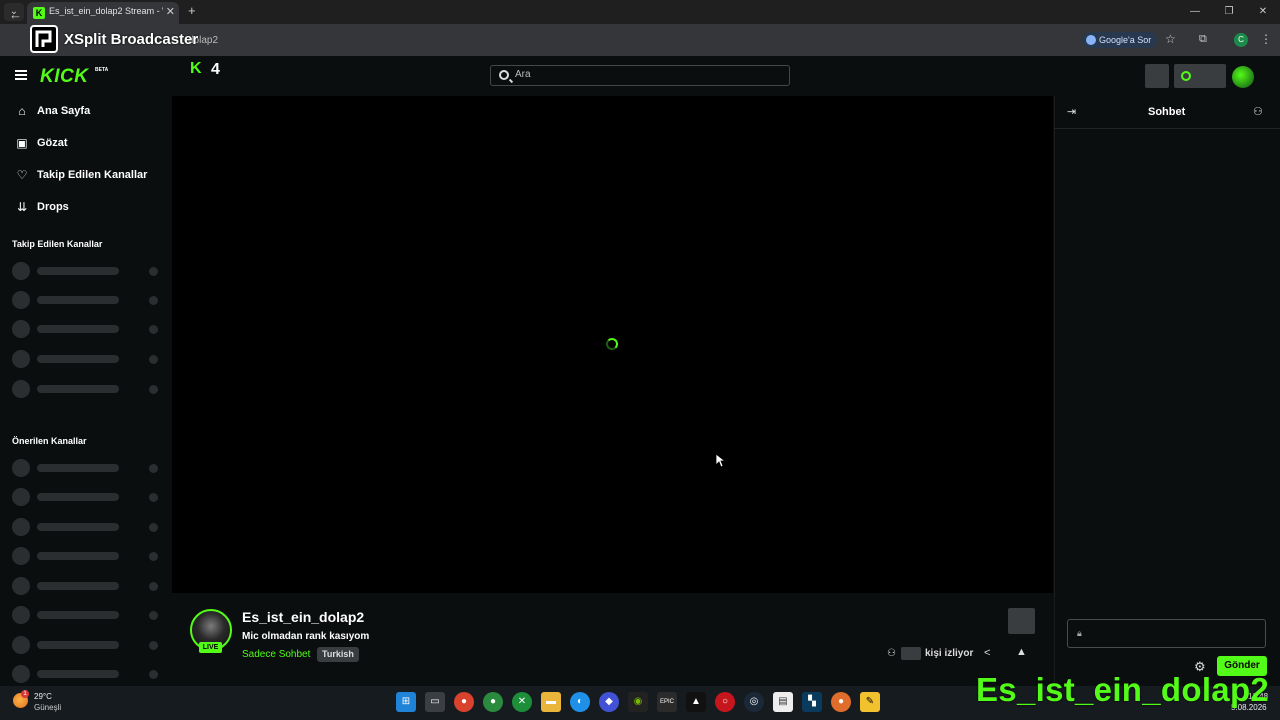  I want to click on chat-input: 🔒︎, so click(1166, 633).